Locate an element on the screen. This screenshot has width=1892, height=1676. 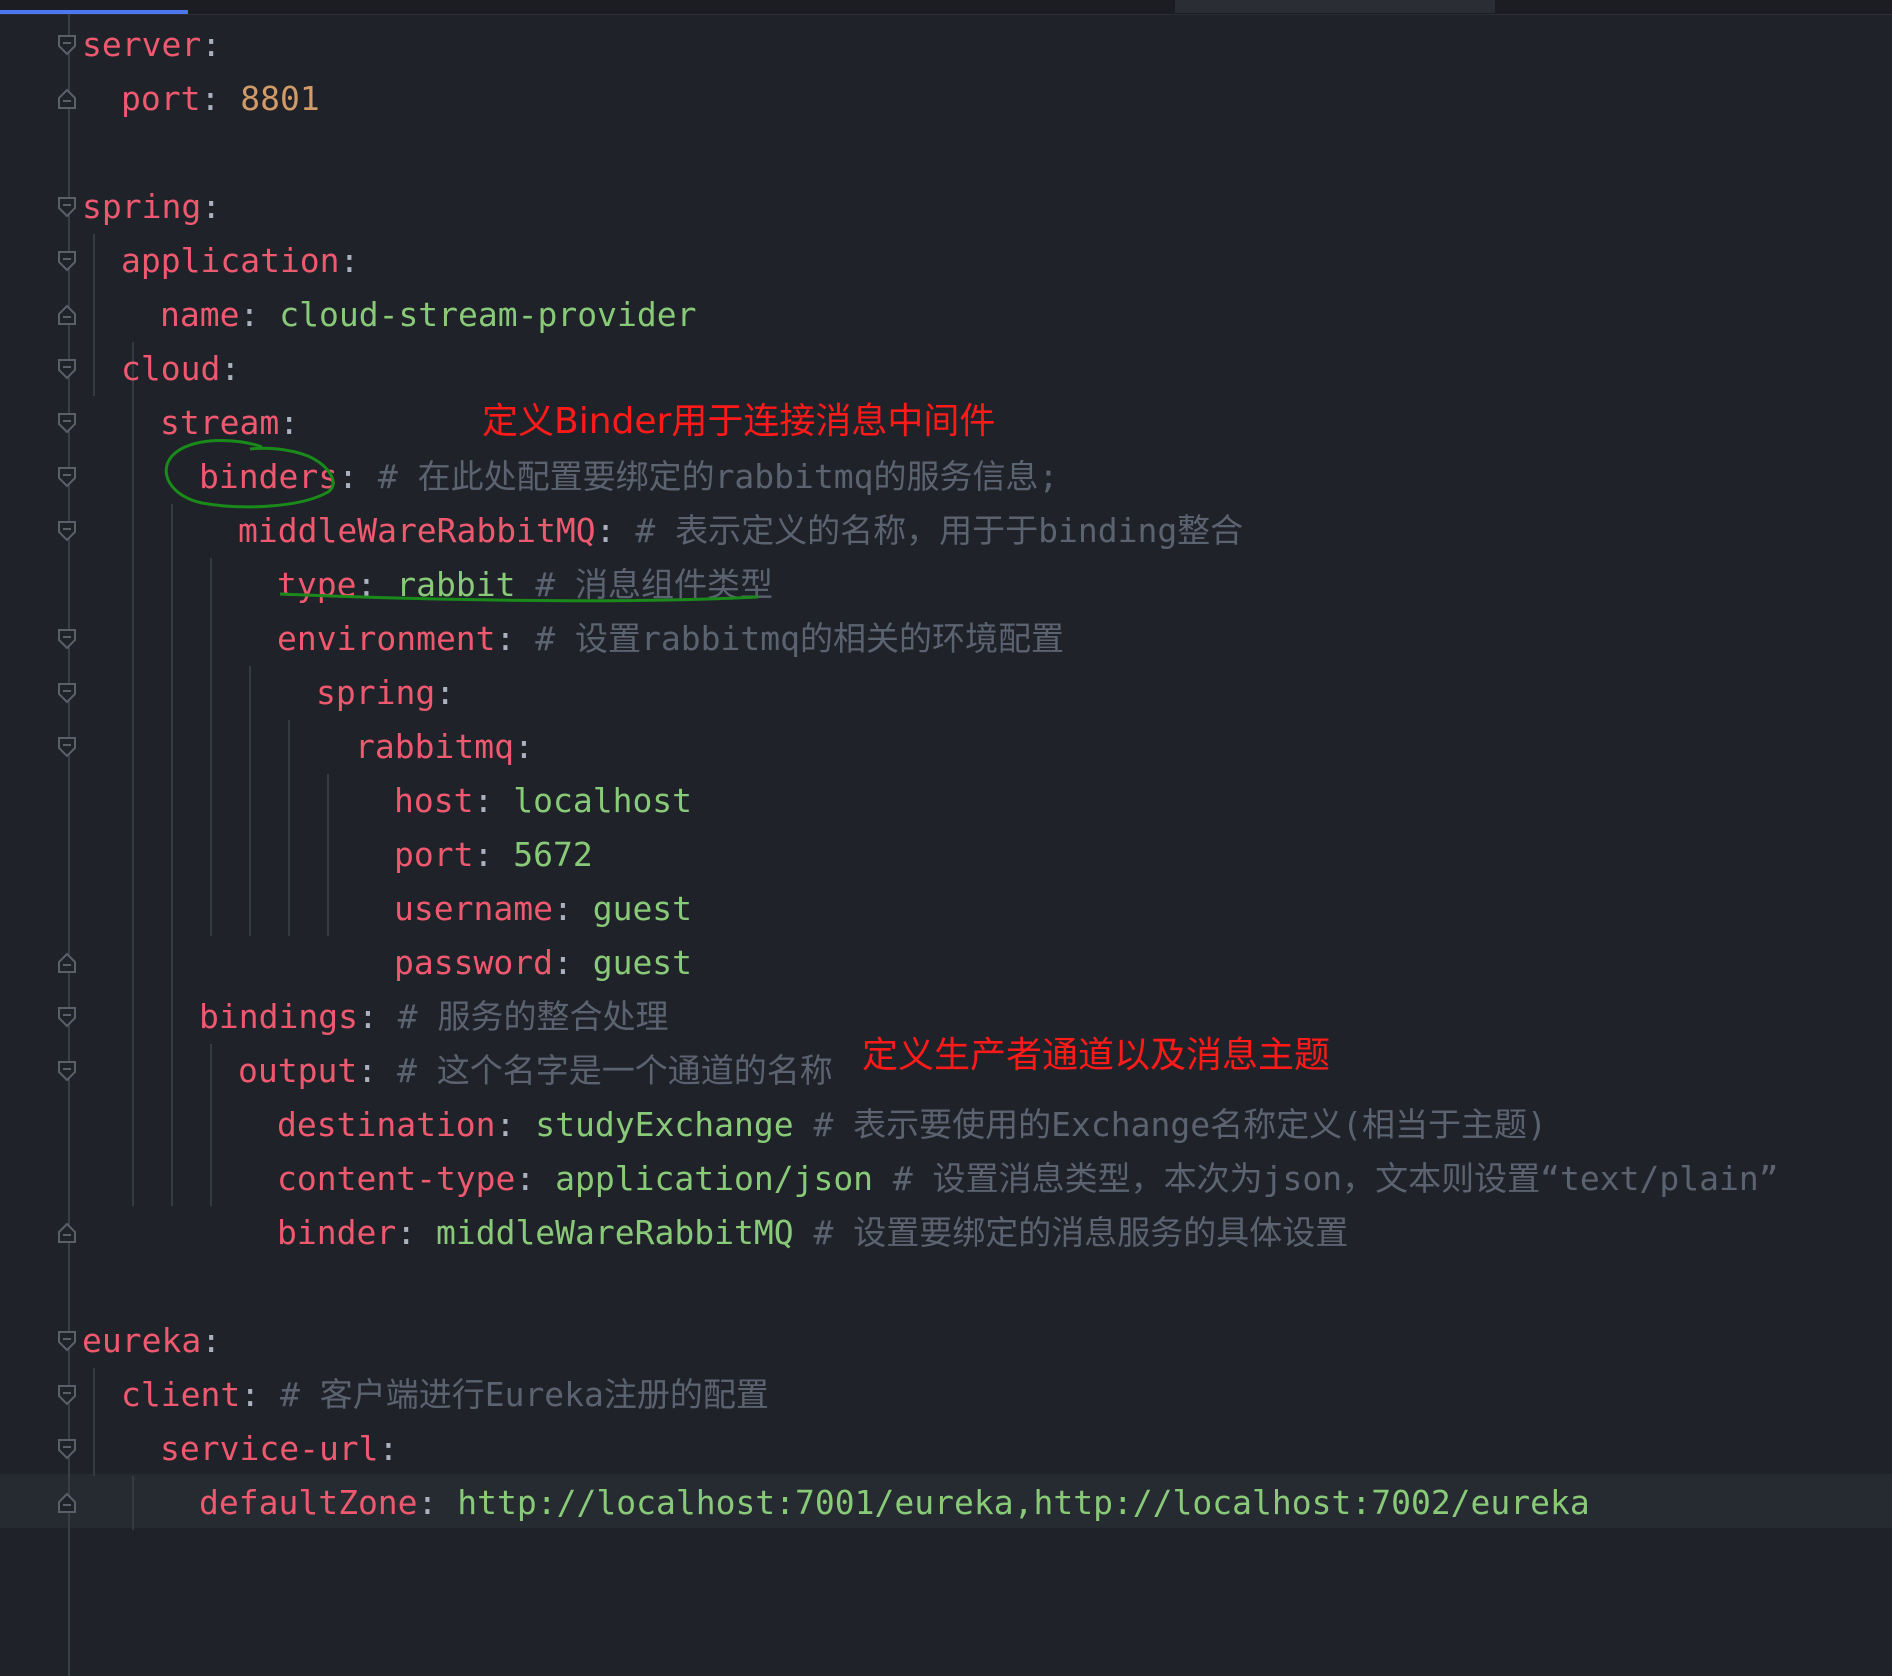
annotation-pen-marks is located at coordinates (461, 520).